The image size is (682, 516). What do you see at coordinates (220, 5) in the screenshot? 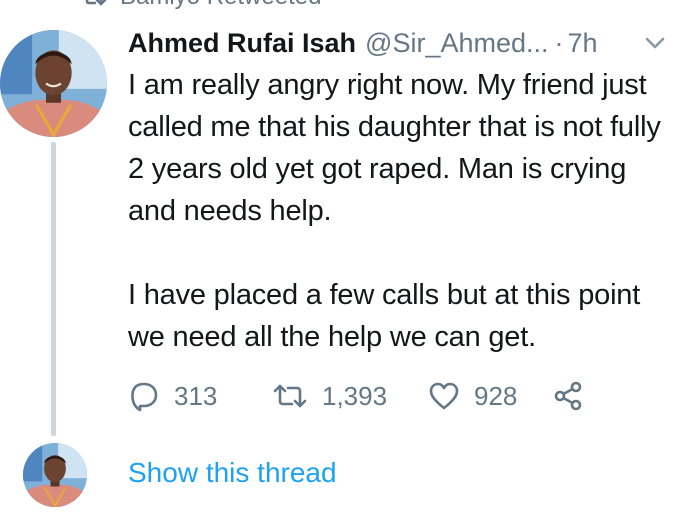
I see `retweet-context-label: Bamiyo Retweeted` at bounding box center [220, 5].